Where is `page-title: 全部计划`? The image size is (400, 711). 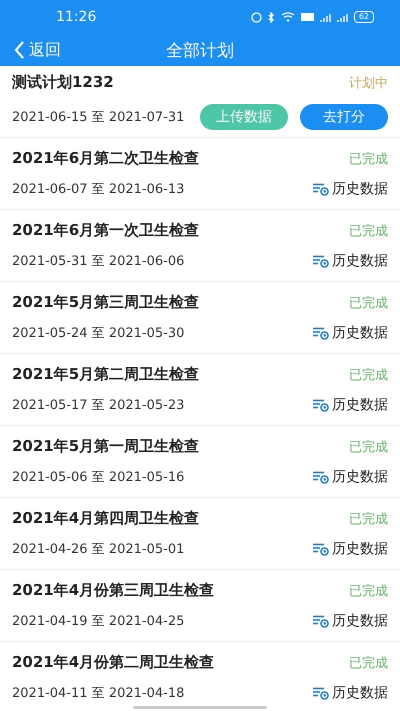 page-title: 全部计划 is located at coordinates (200, 51).